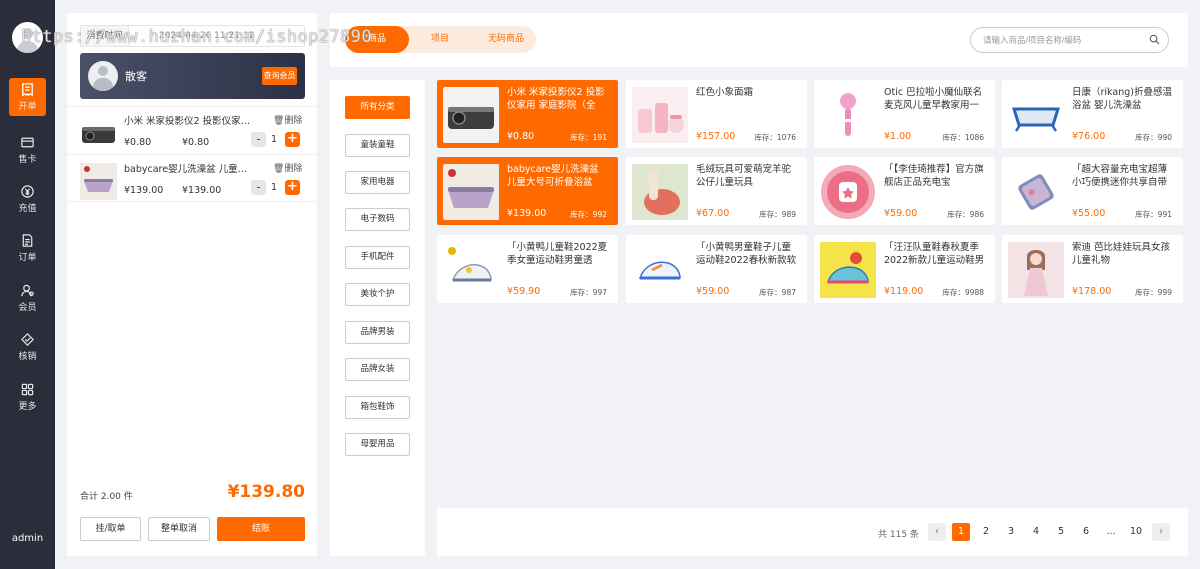  What do you see at coordinates (377, 257) in the screenshot?
I see `category-item: 手机配件` at bounding box center [377, 257].